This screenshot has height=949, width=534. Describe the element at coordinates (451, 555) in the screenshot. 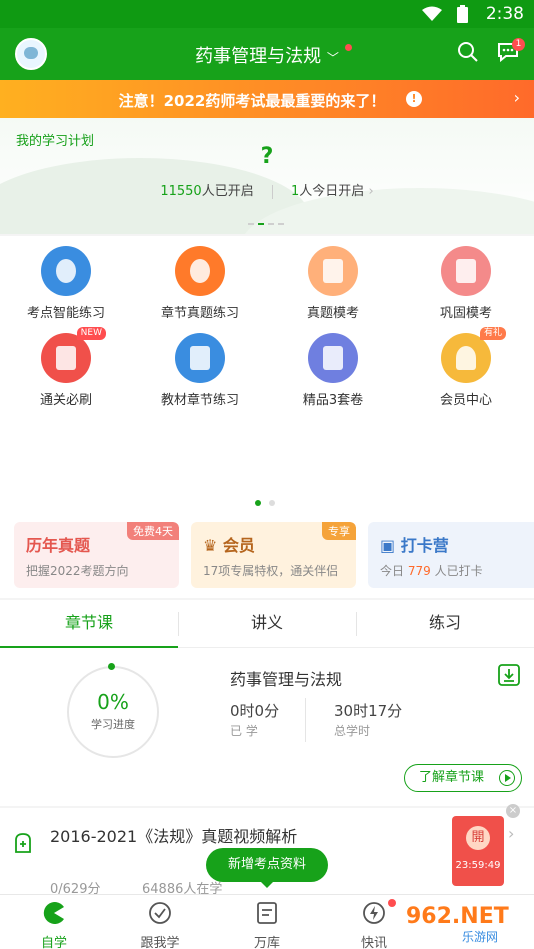

I see `card-checkin: ▣ 打卡营 今日 779 人已打卡` at that location.